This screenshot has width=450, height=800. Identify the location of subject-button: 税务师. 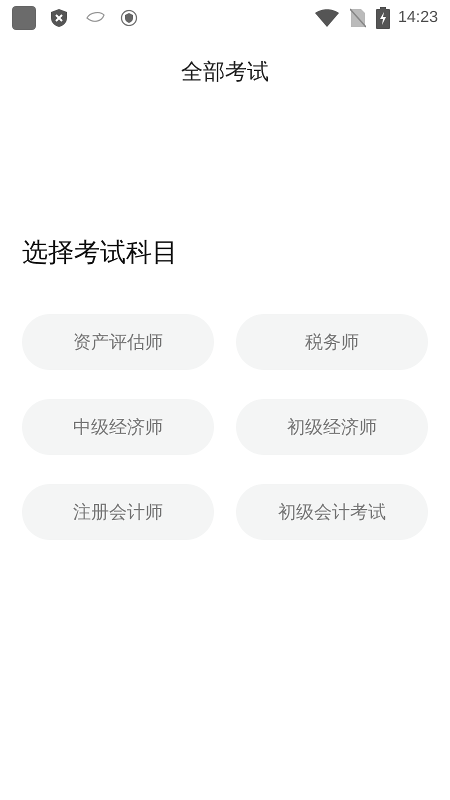
(332, 342).